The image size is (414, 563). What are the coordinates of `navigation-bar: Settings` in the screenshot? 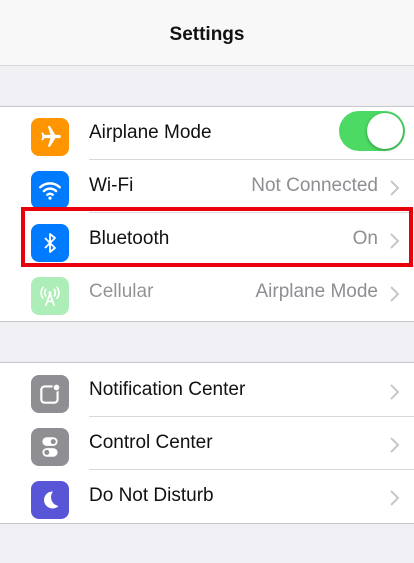 It's located at (207, 33).